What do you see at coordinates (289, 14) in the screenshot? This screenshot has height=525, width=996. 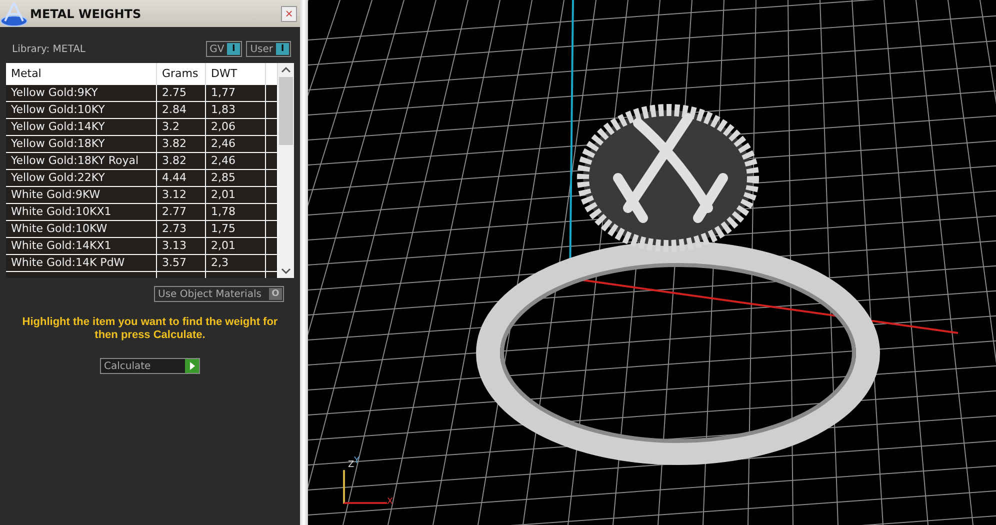 I see `close-button: ×` at bounding box center [289, 14].